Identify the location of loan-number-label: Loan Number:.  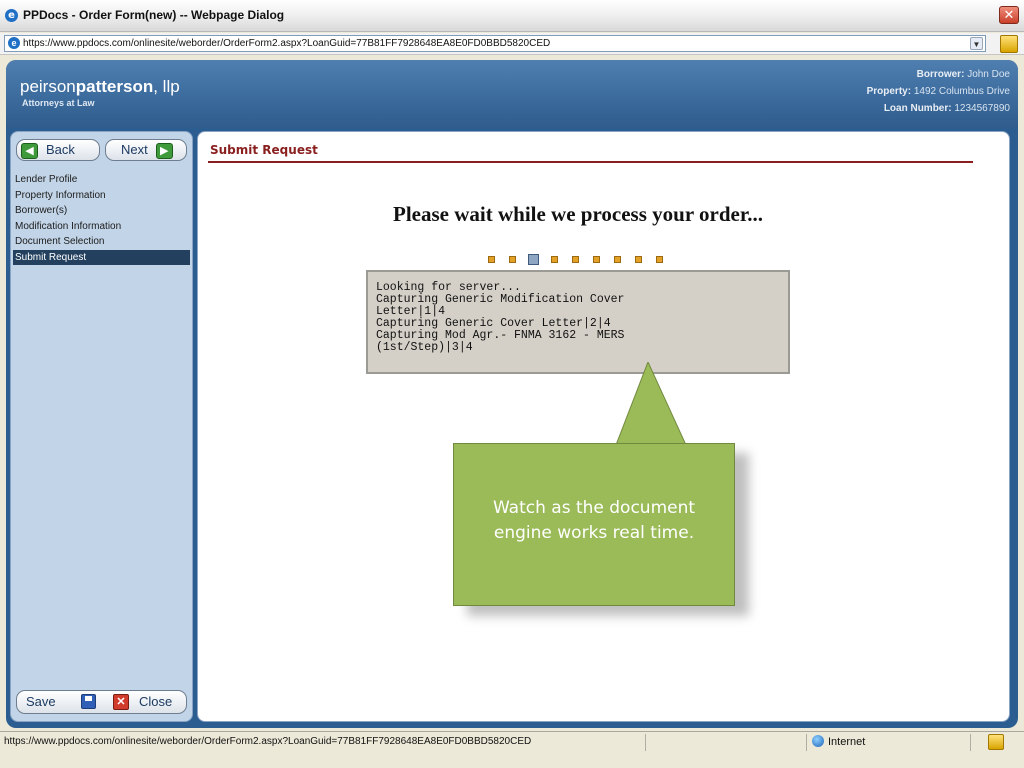
(917, 108).